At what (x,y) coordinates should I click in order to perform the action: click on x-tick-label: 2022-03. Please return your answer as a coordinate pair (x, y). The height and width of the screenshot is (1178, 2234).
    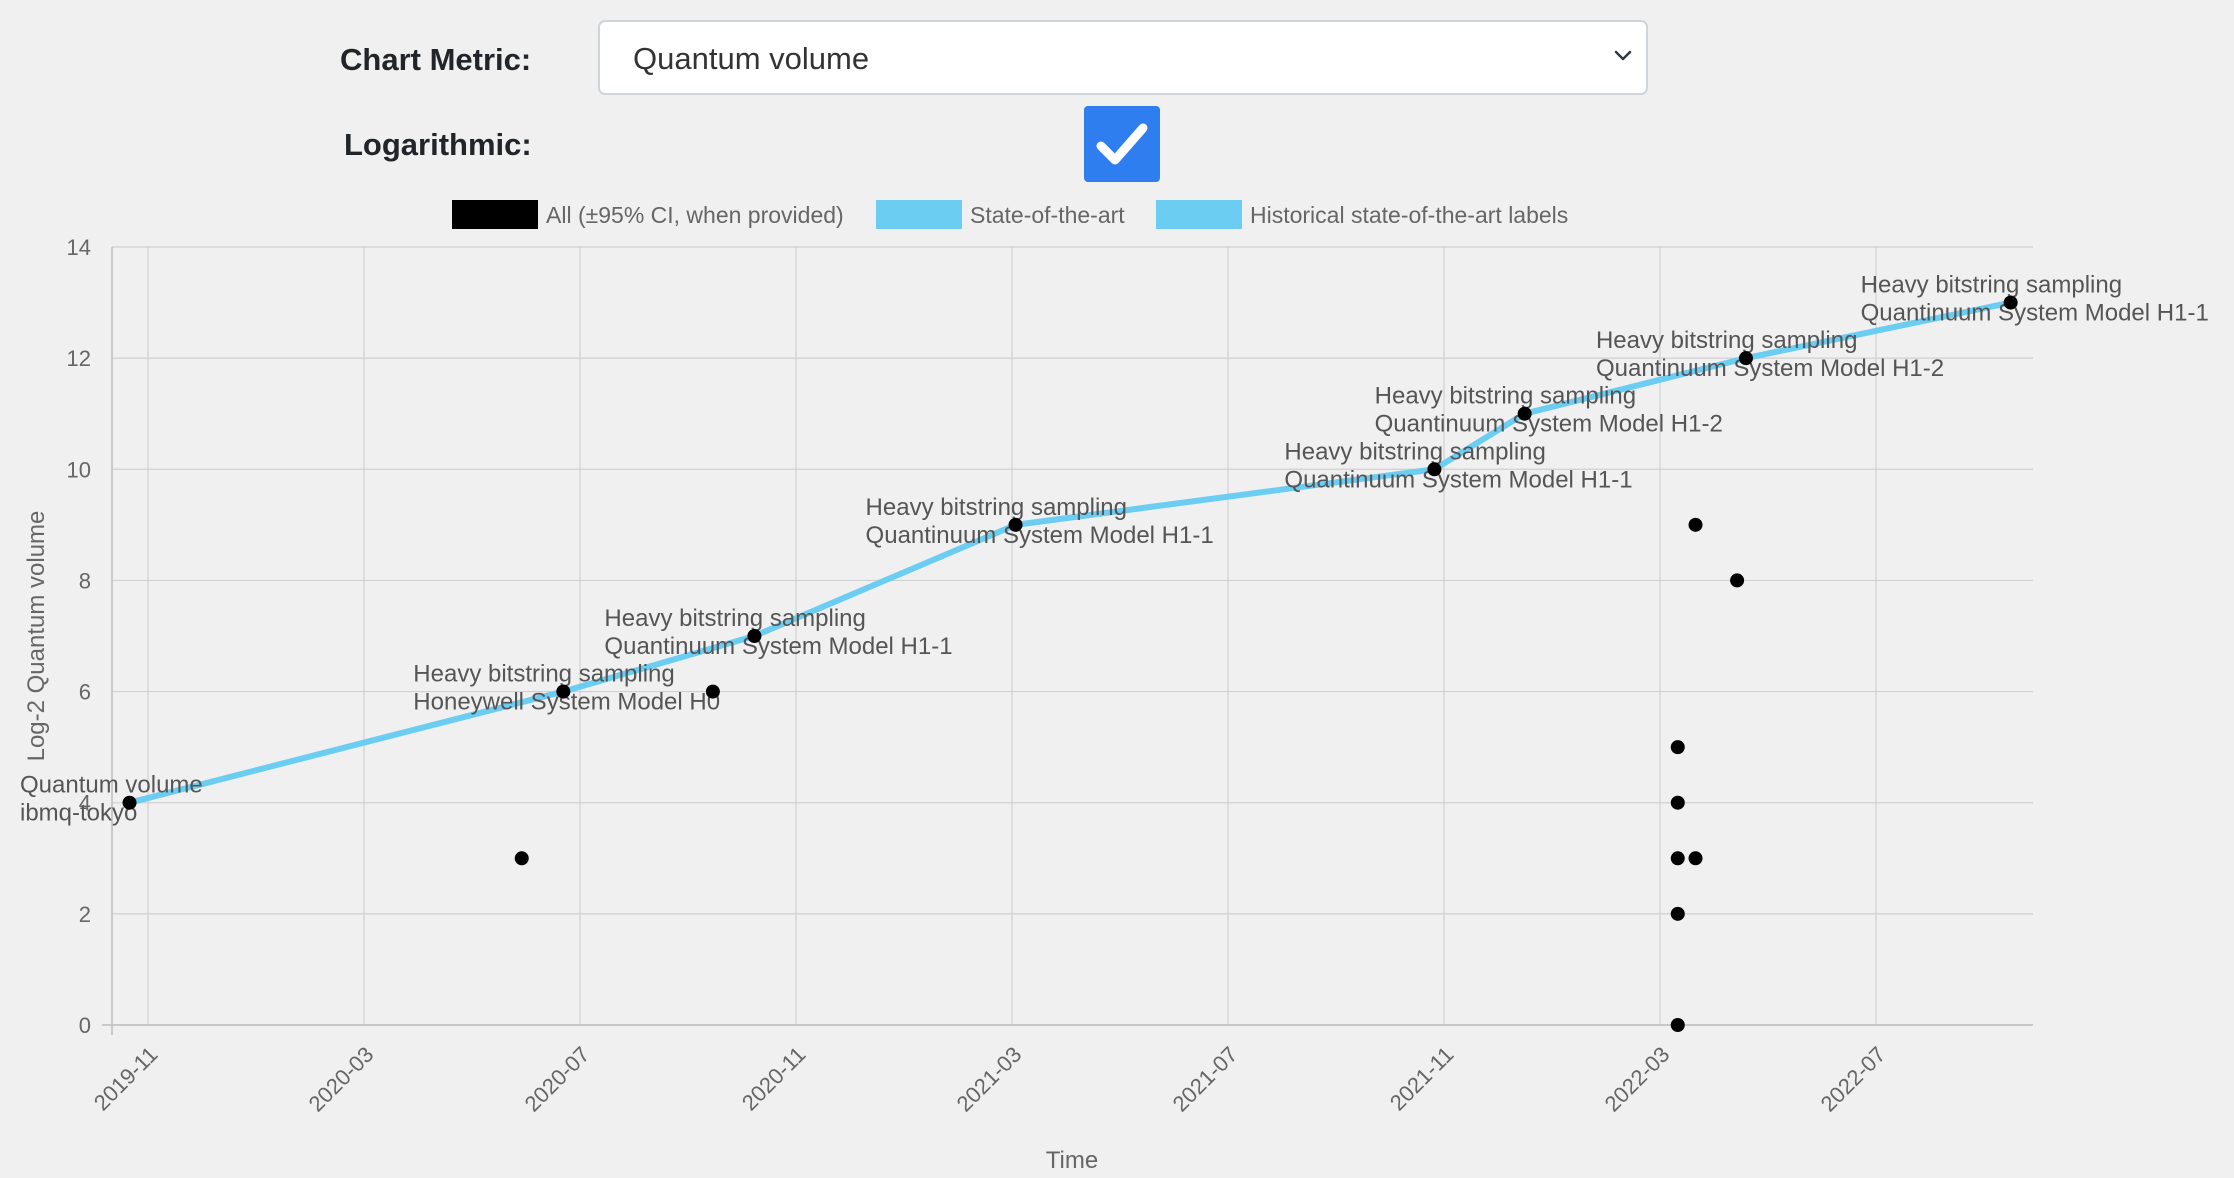
    Looking at the image, I should click on (1637, 1079).